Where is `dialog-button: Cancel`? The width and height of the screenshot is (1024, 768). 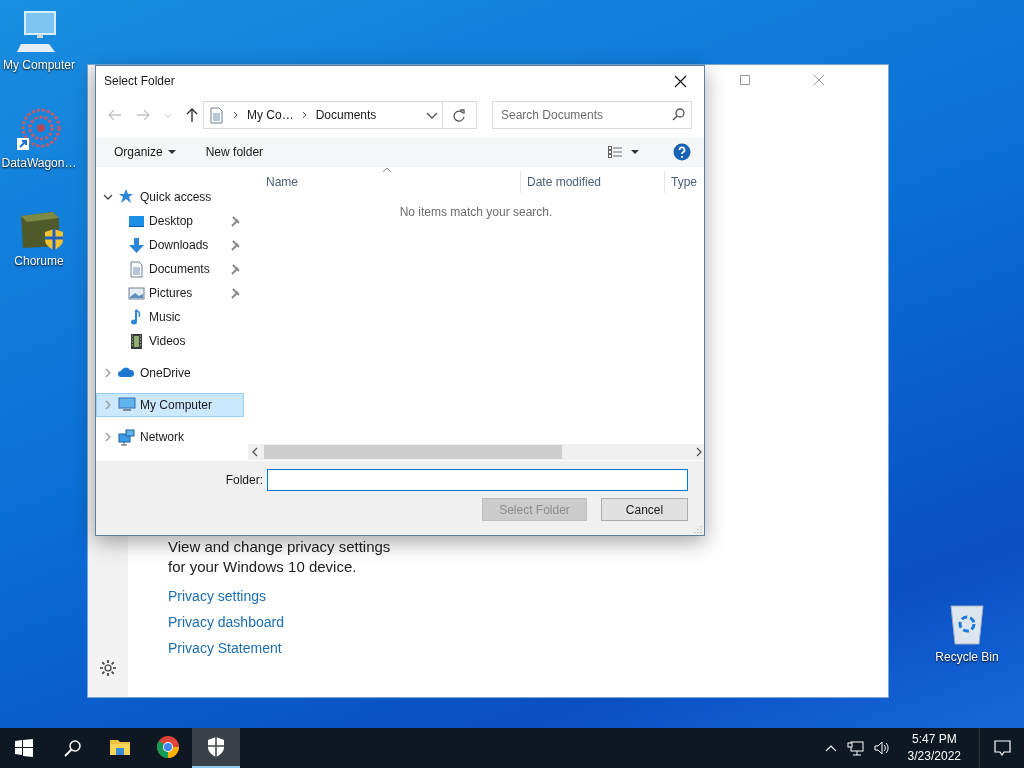
dialog-button: Cancel is located at coordinates (644, 509).